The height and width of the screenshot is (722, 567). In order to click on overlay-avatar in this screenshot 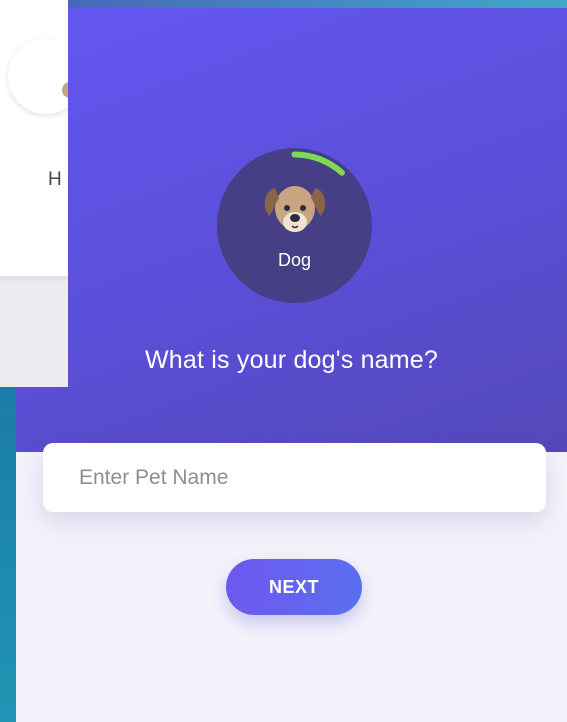, I will do `click(38, 76)`.